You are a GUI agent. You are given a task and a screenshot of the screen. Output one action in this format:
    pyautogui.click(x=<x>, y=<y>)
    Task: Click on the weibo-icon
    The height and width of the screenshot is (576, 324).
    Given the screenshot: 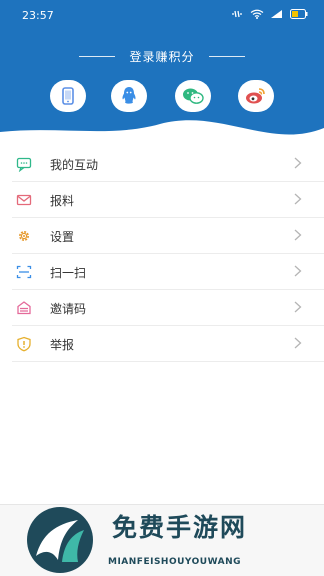 What is the action you would take?
    pyautogui.click(x=255, y=96)
    